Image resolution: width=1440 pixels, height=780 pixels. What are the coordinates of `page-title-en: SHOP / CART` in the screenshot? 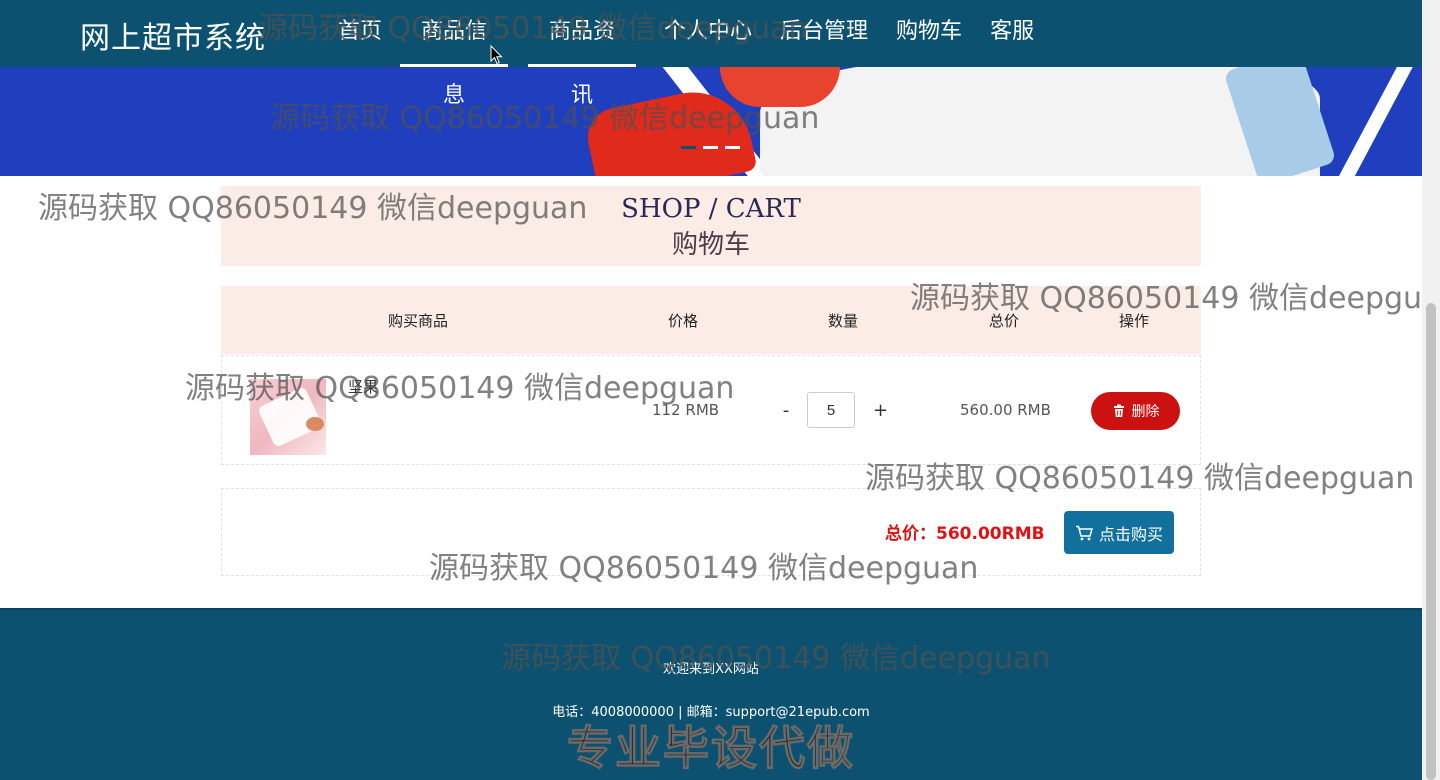 It's located at (711, 209).